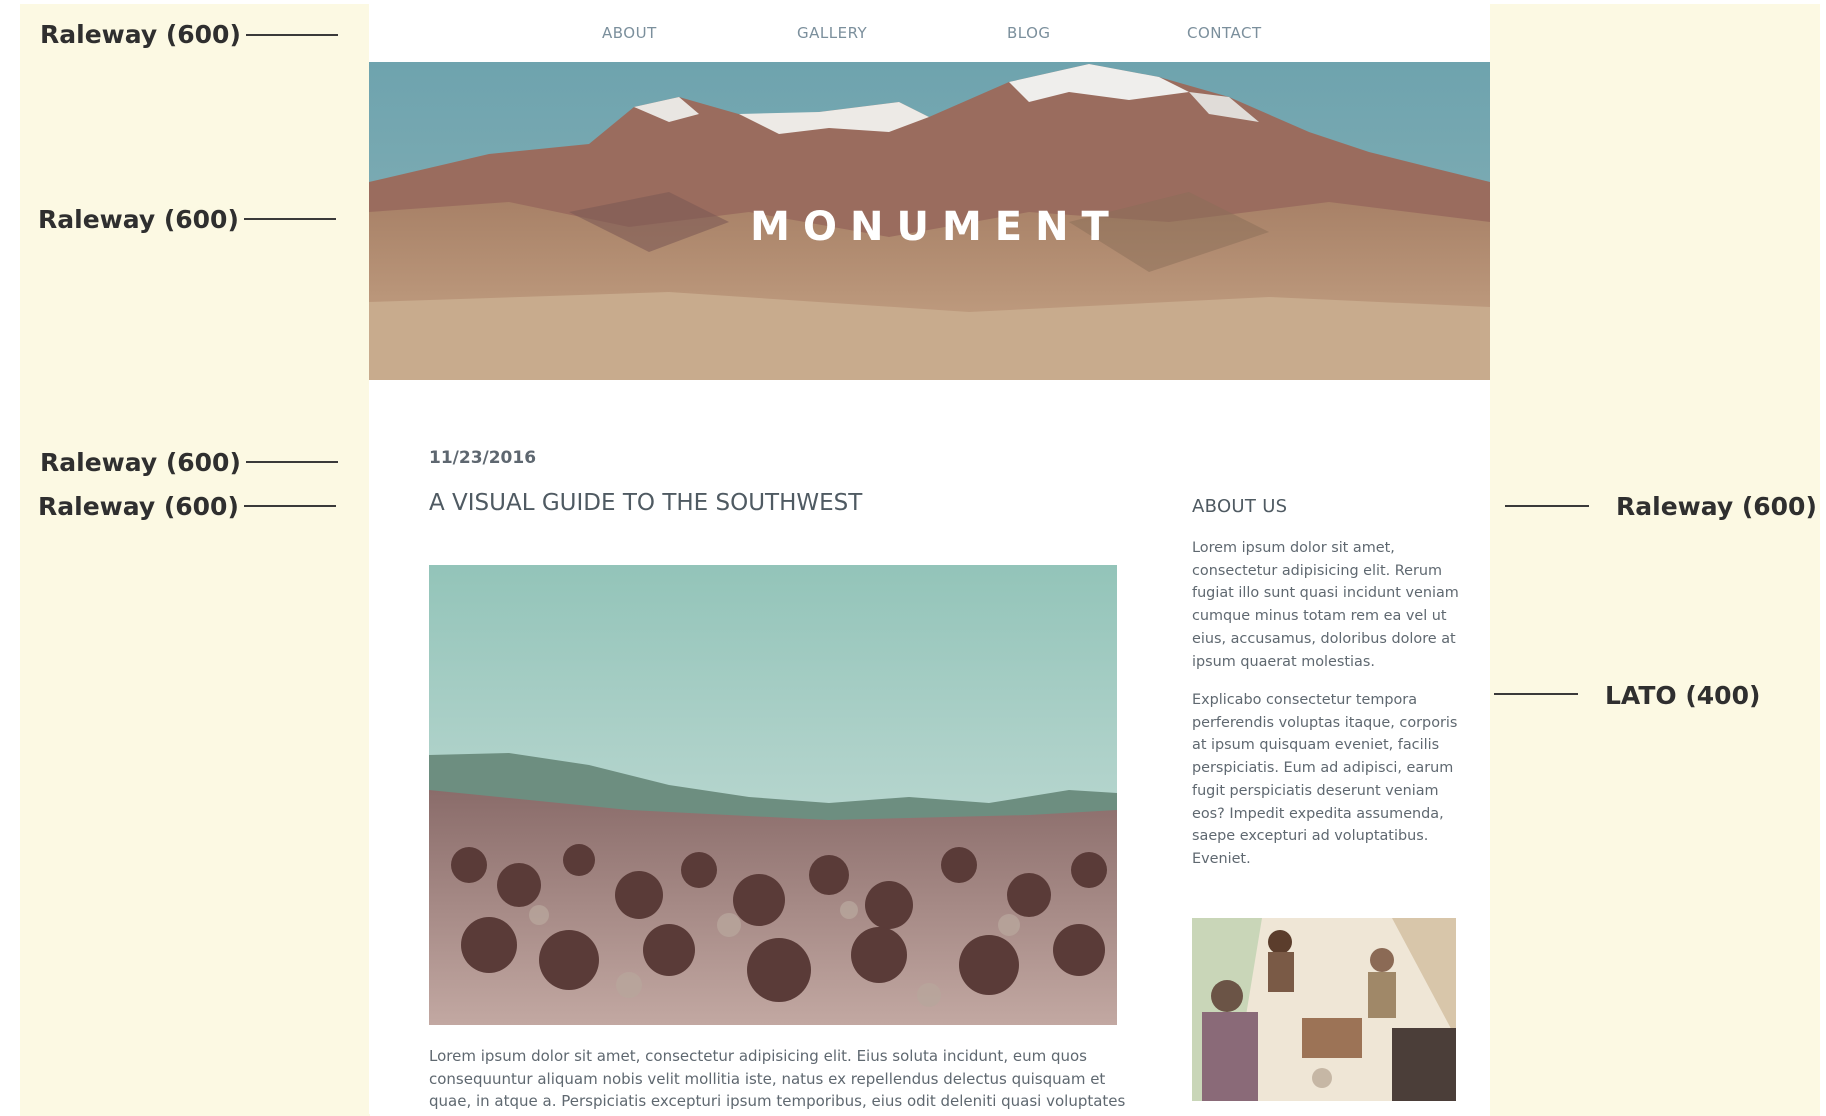 The height and width of the screenshot is (1116, 1826). I want to click on body-font-pointer-line, so click(1536, 694).